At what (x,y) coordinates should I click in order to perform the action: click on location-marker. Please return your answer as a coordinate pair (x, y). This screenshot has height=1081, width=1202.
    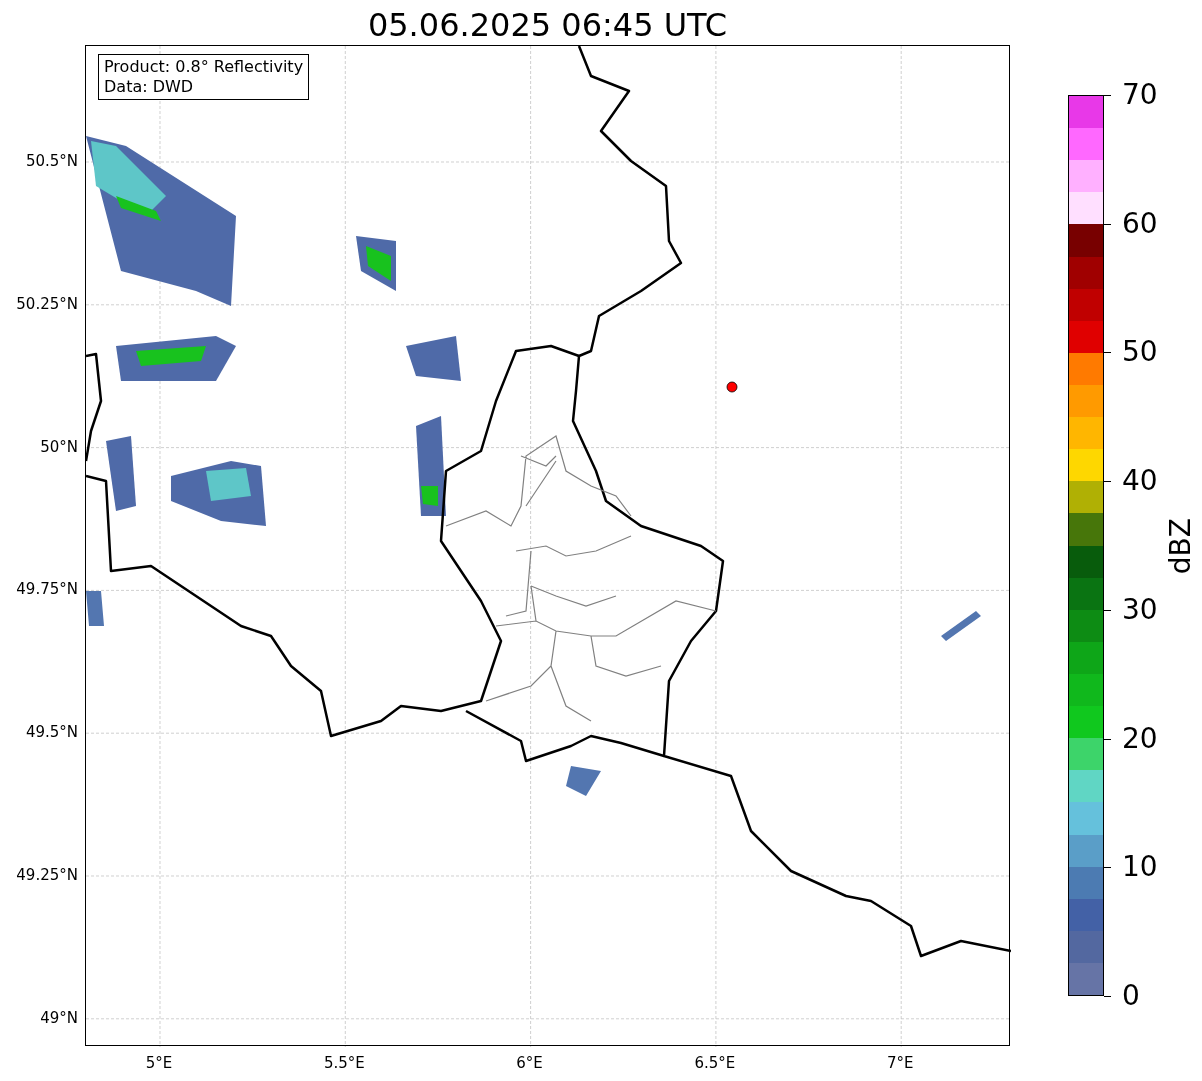
    Looking at the image, I should click on (732, 387).